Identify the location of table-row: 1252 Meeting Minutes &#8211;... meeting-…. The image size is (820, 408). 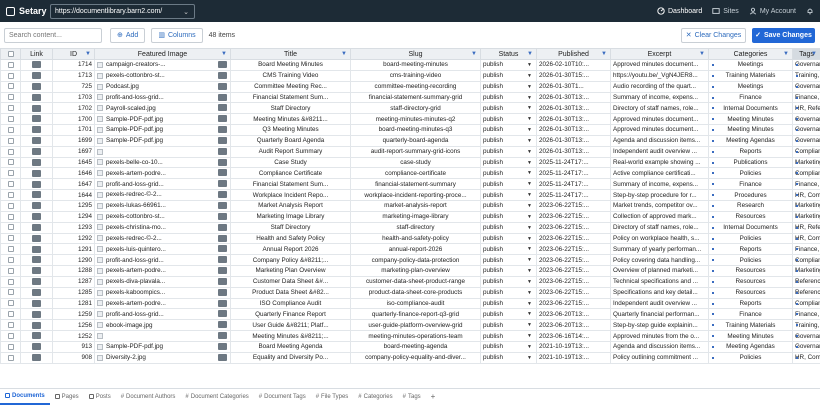
(410, 336).